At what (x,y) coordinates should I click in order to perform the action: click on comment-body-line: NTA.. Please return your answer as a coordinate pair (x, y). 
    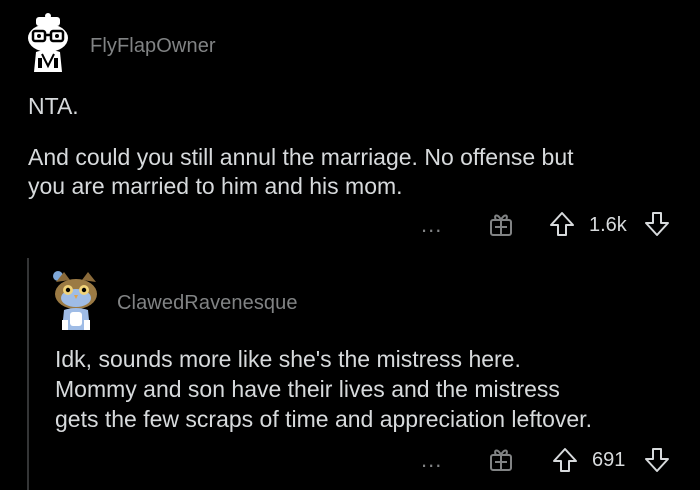
    Looking at the image, I should click on (53, 106).